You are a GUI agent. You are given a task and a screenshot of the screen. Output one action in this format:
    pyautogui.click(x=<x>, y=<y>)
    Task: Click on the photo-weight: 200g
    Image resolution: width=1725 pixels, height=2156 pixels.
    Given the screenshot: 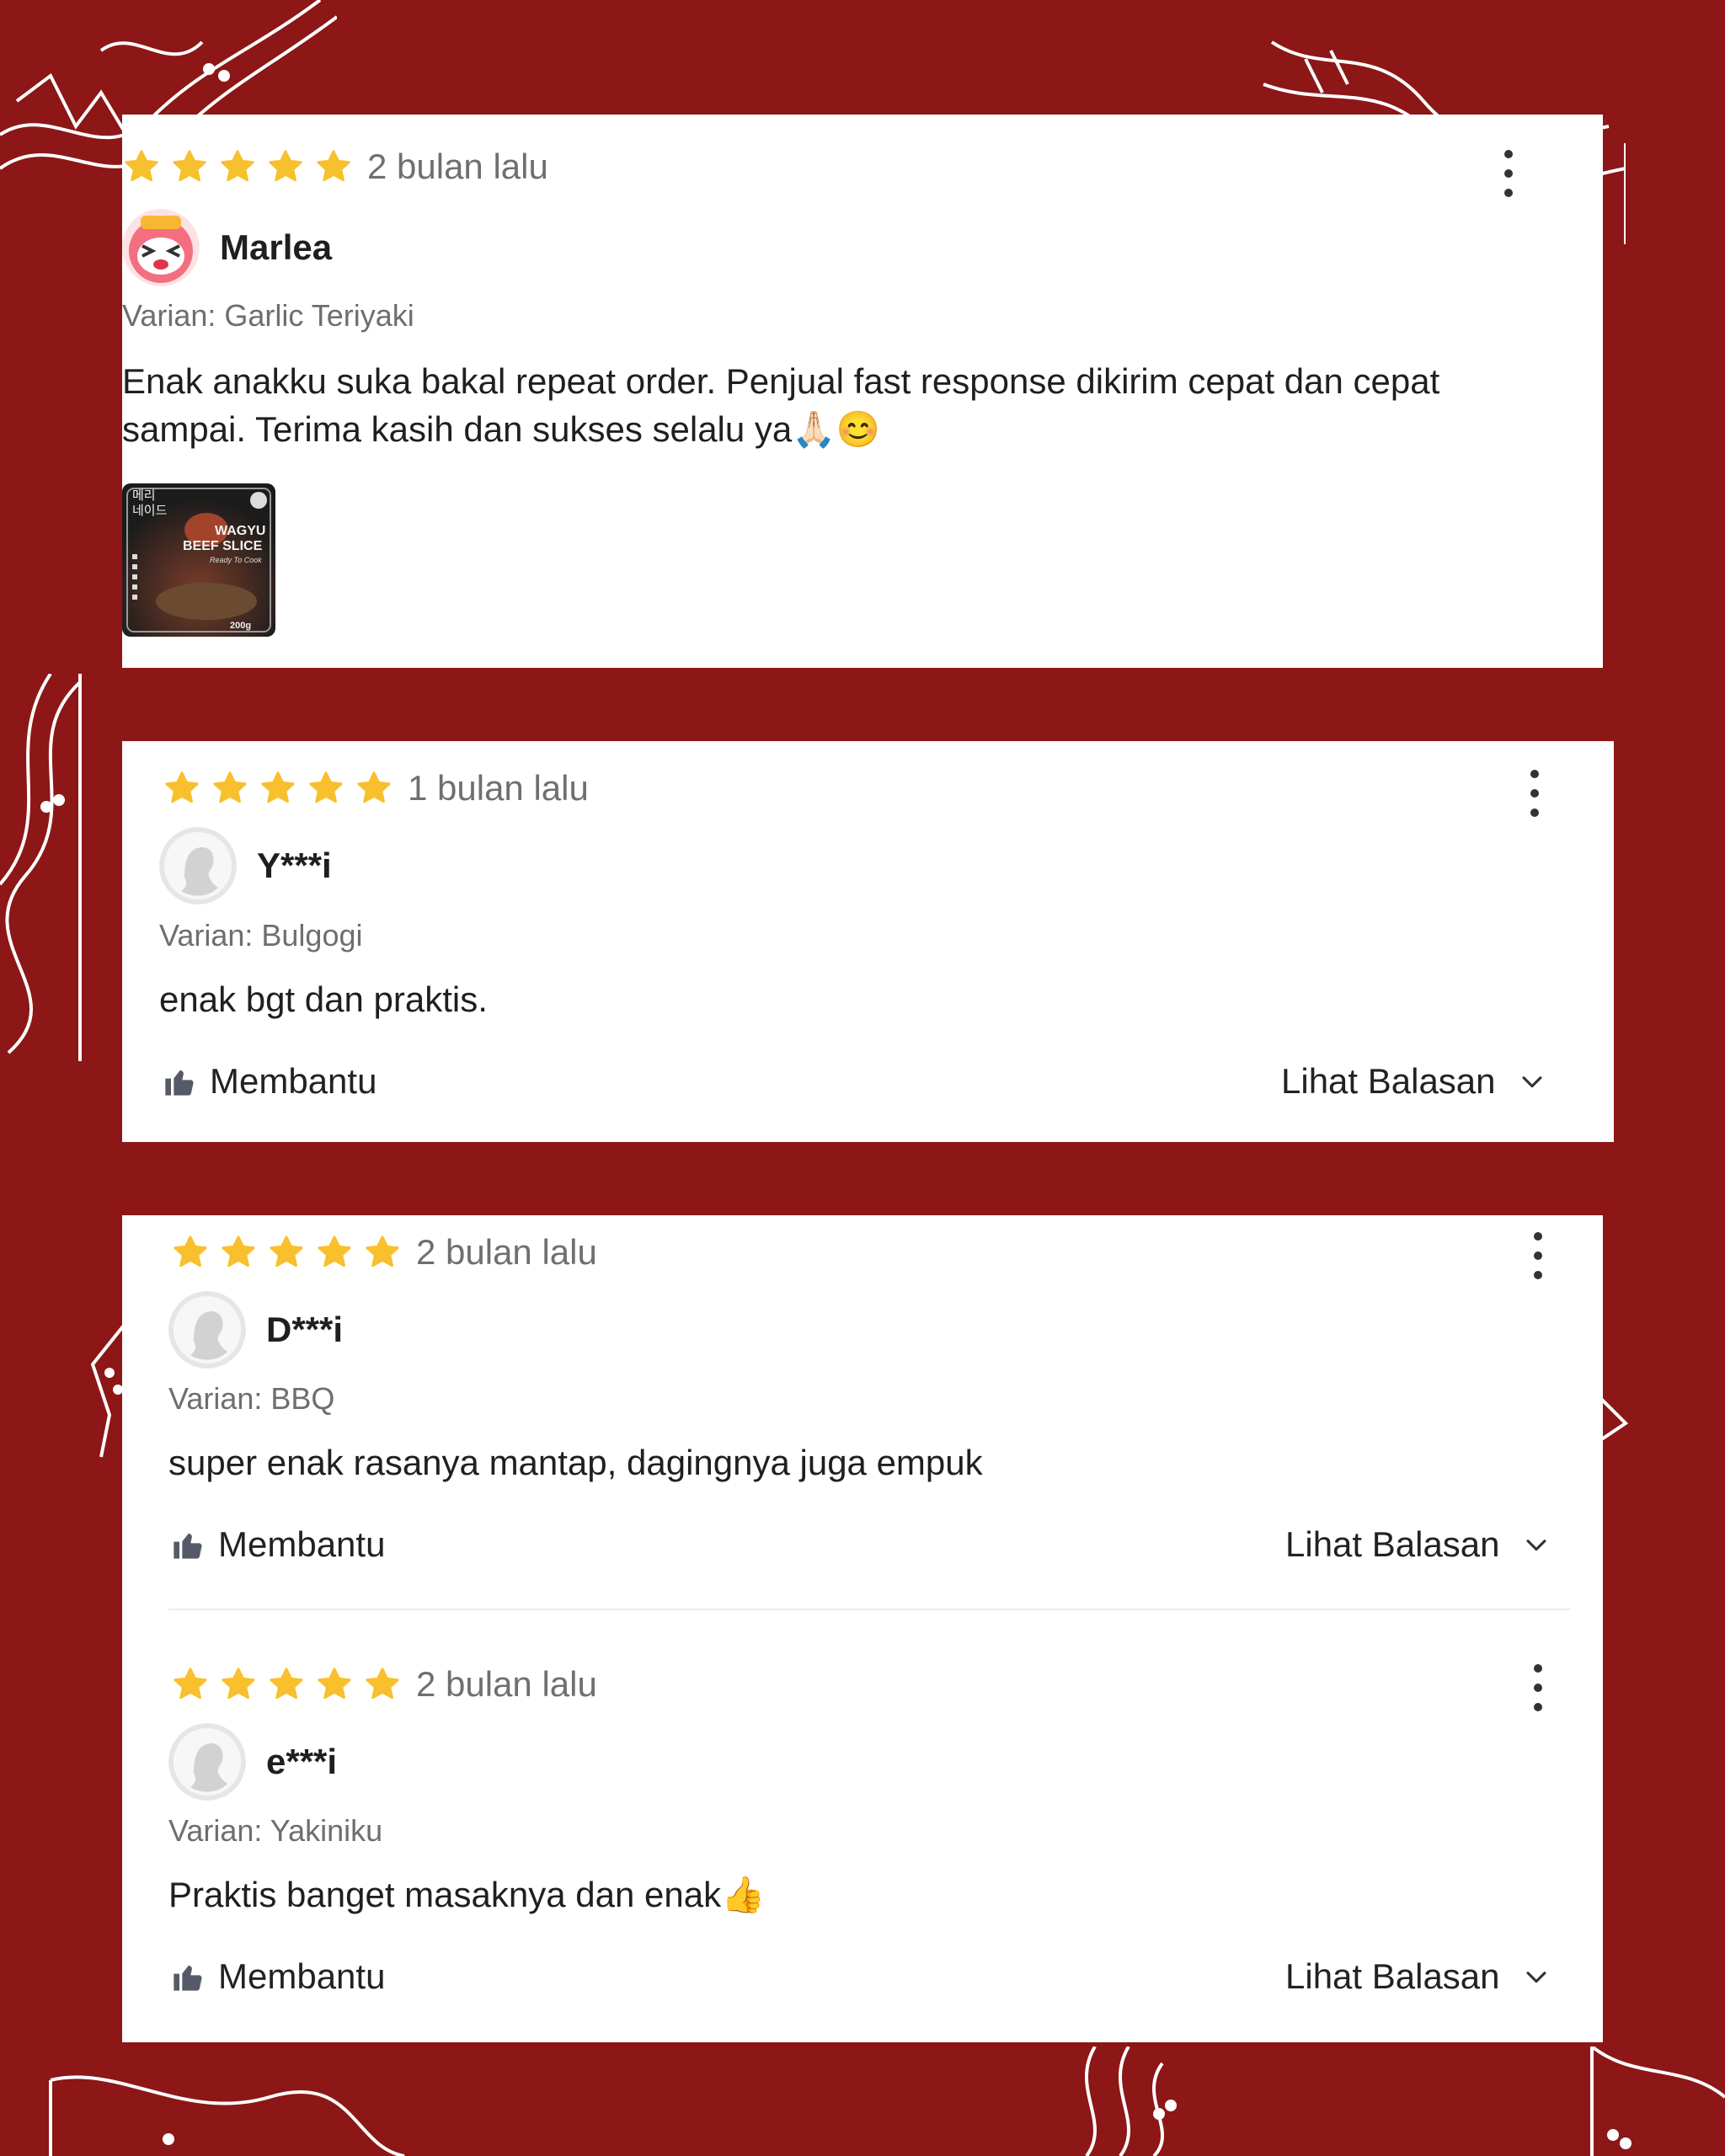 What is the action you would take?
    pyautogui.click(x=241, y=626)
    